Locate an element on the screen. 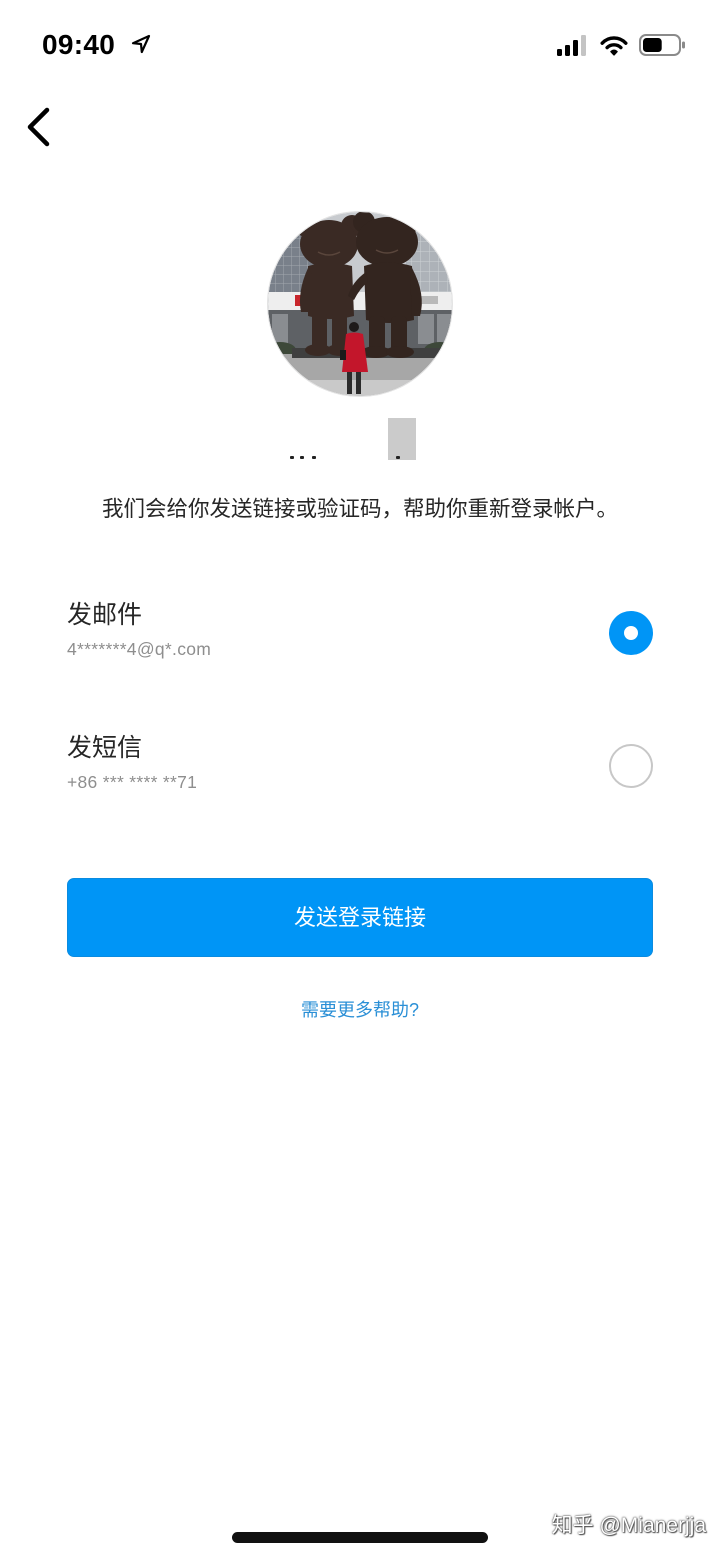 The height and width of the screenshot is (1558, 720). recovery-description: 我们会给你发送链接或验证码，帮助你重新登录帐户。 is located at coordinates (359, 509).